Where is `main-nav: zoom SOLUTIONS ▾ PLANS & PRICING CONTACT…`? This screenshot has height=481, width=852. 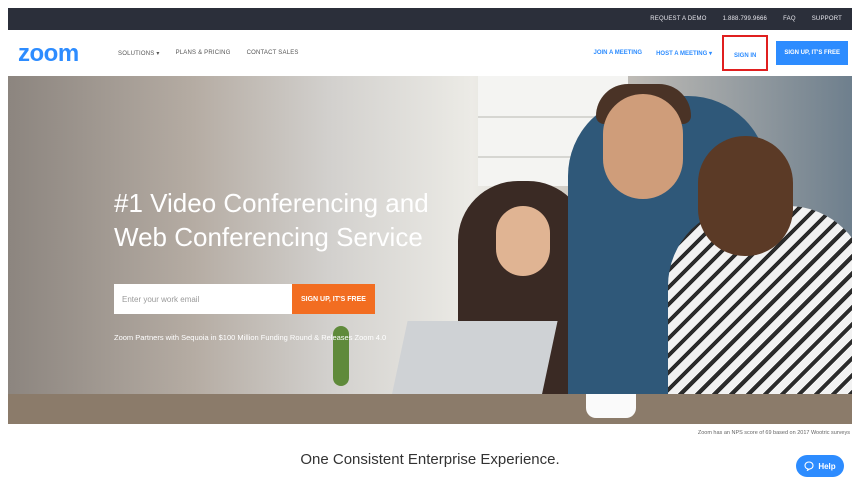
main-nav: zoom SOLUTIONS ▾ PLANS & PRICING CONTACT… is located at coordinates (430, 53).